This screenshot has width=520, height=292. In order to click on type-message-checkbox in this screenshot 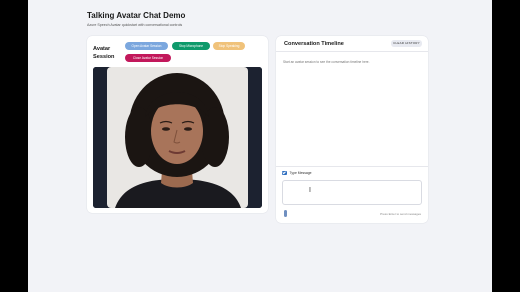, I will do `click(284, 173)`.